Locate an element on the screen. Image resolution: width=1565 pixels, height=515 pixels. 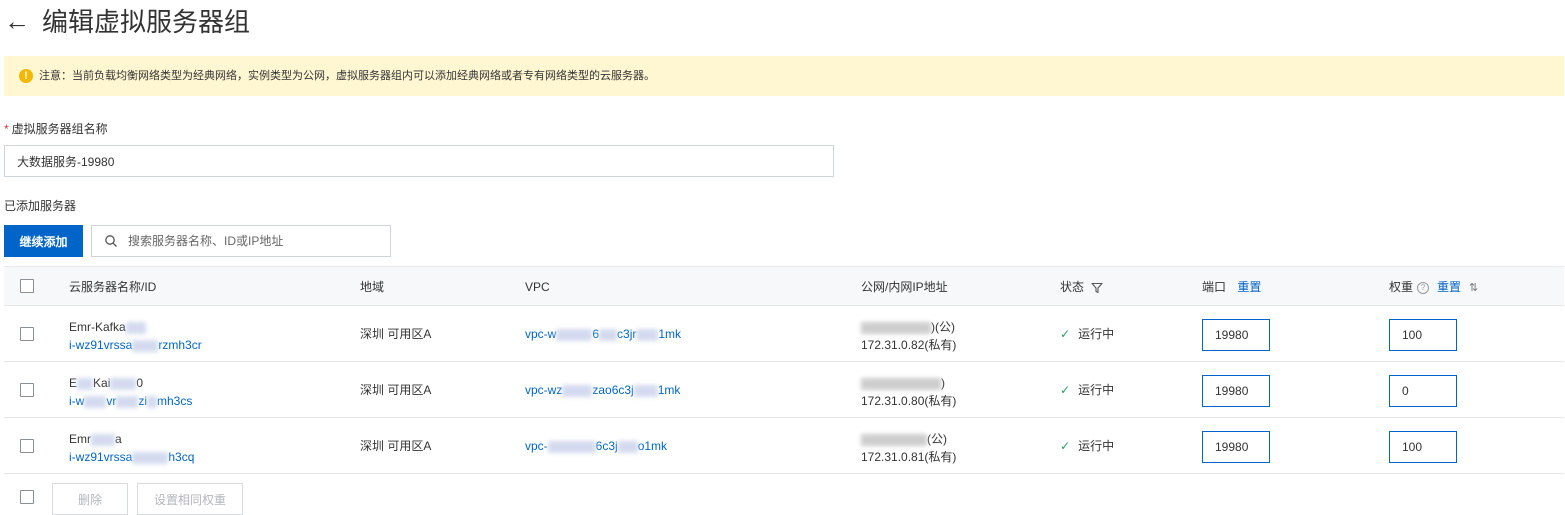
server-id-link: i-w vr zi mh3cs is located at coordinates (130, 401).